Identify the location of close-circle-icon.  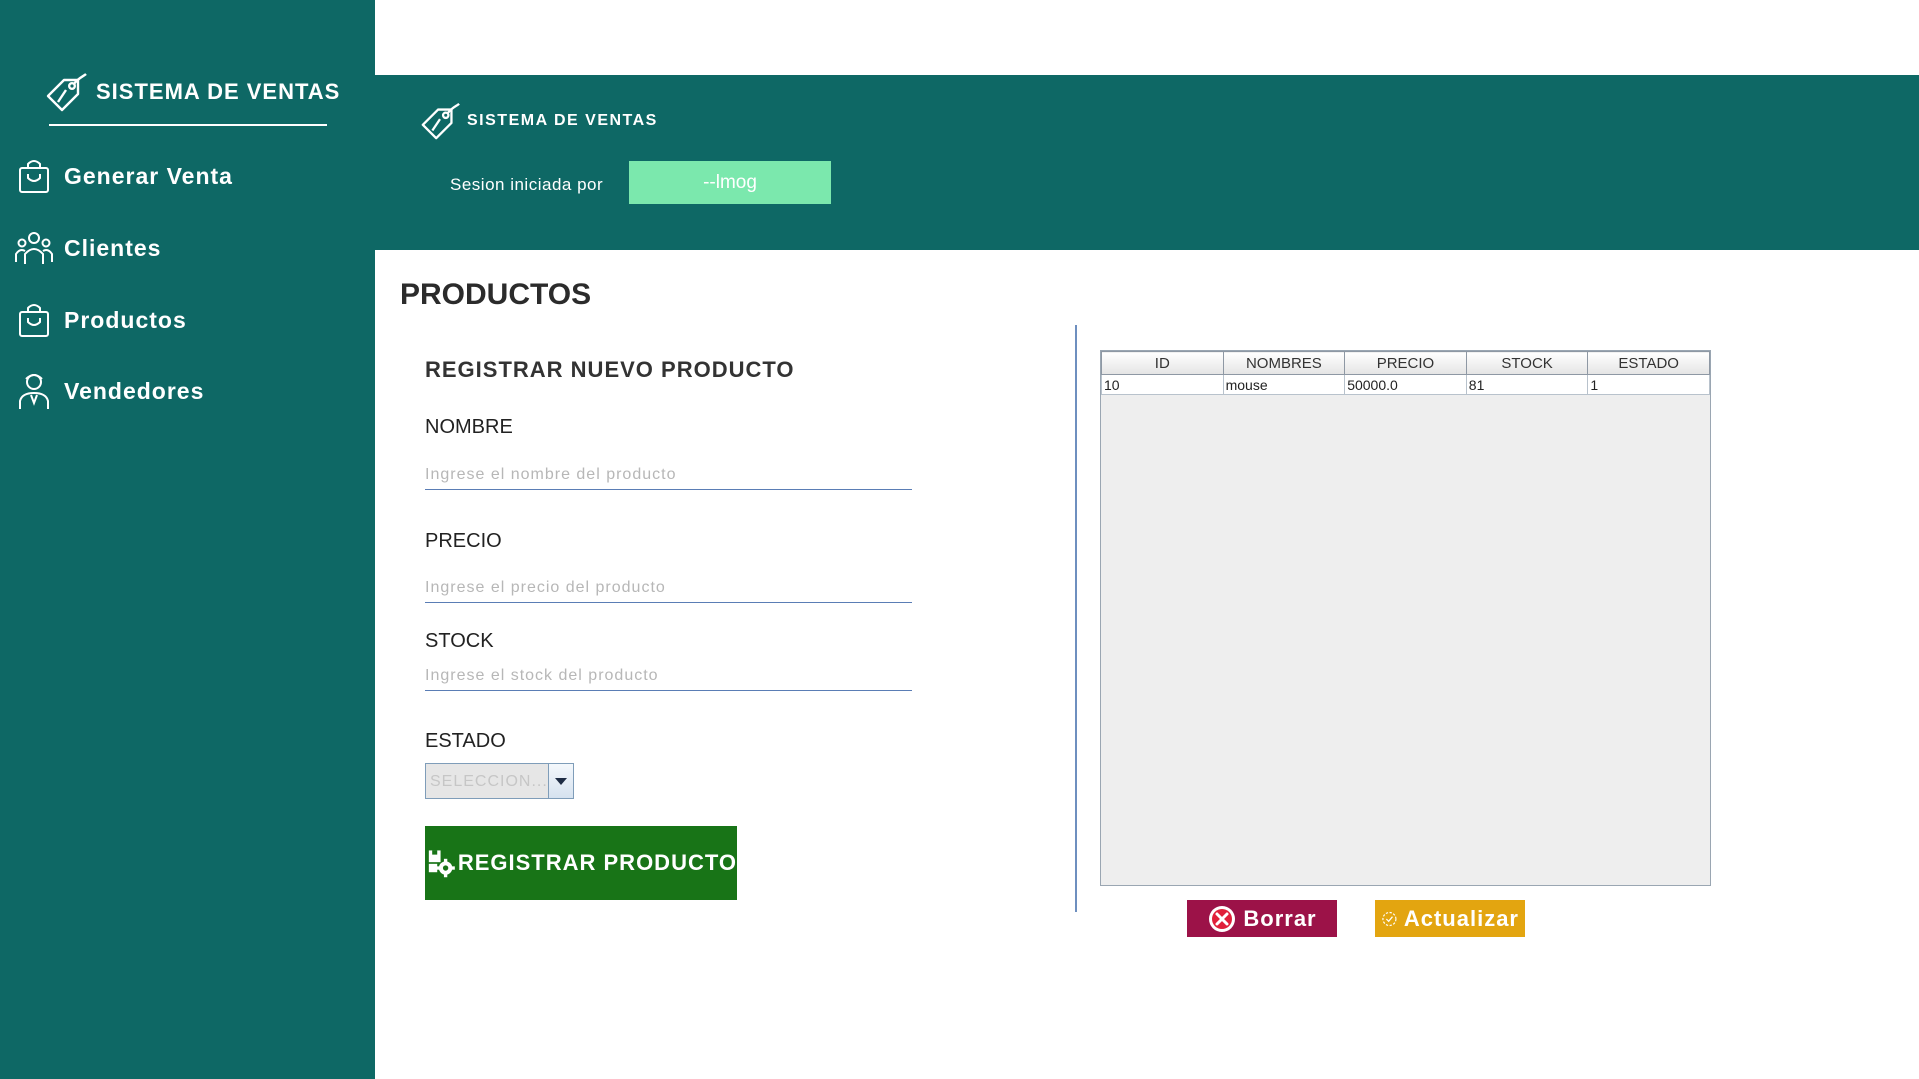
(1222, 918).